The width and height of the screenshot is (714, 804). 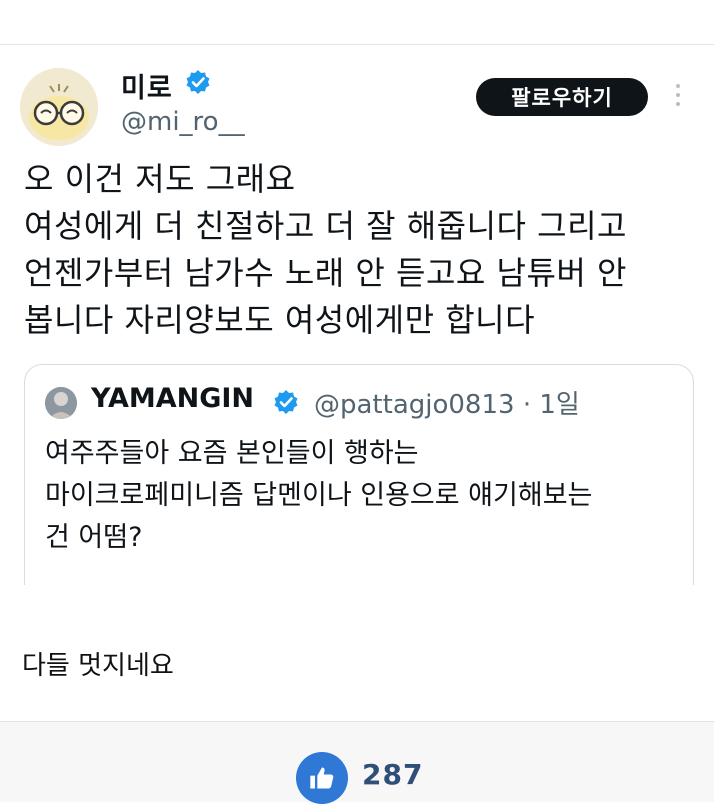 I want to click on tweet-text-line: 봅니다 자리양보도 여성에게만 합니다, so click(x=280, y=320).